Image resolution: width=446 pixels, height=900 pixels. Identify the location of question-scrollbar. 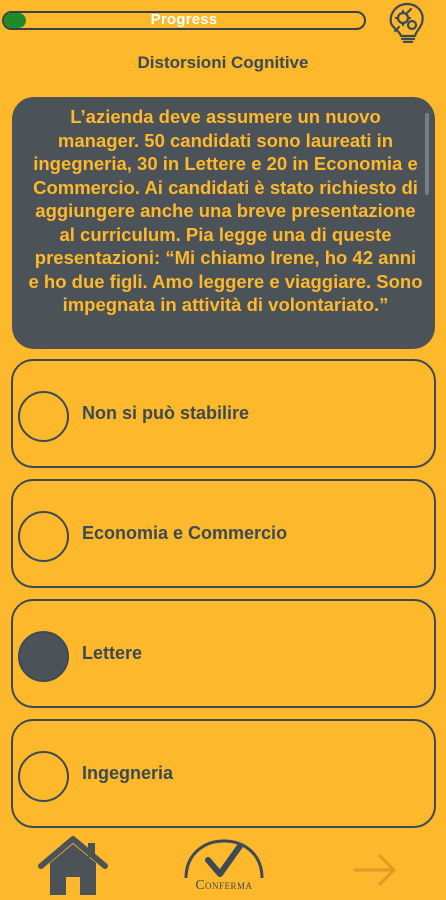
(427, 154).